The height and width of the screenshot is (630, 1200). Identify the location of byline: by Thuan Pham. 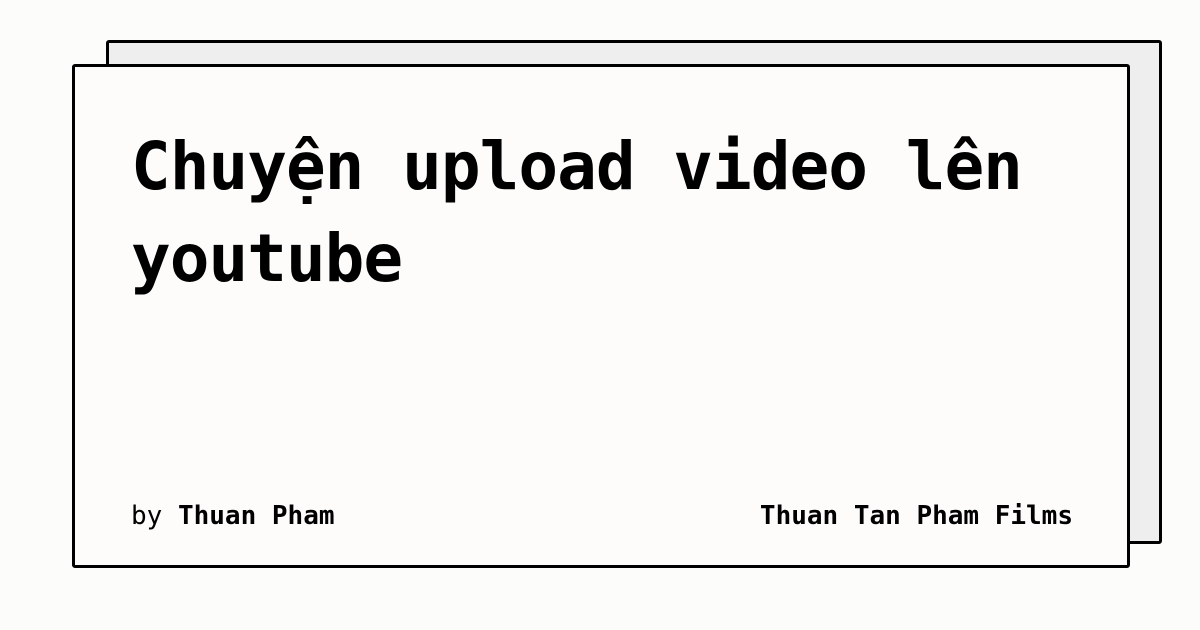
(233, 516).